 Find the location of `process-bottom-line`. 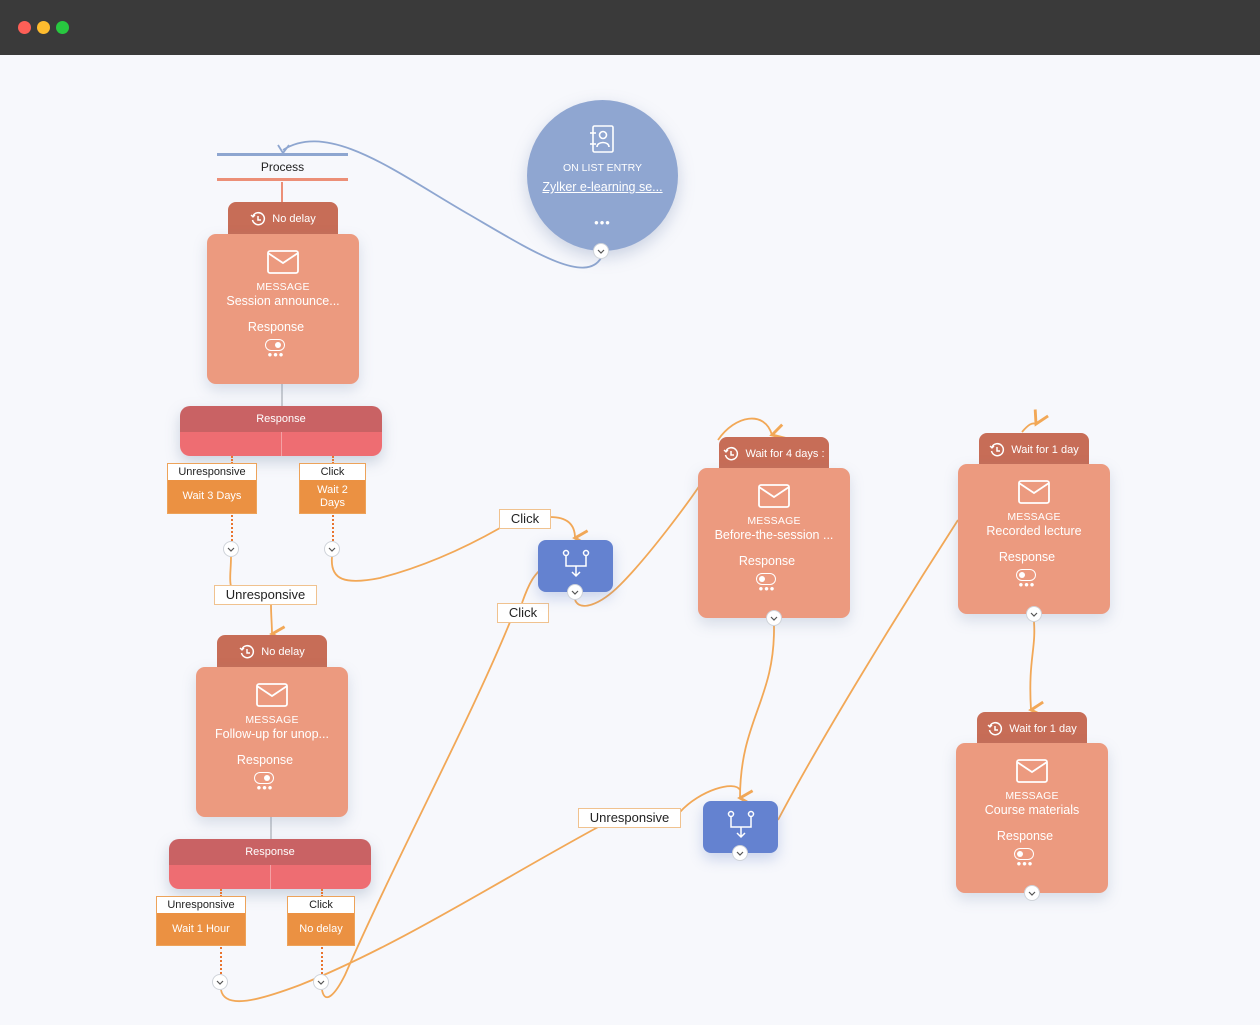

process-bottom-line is located at coordinates (282, 179).